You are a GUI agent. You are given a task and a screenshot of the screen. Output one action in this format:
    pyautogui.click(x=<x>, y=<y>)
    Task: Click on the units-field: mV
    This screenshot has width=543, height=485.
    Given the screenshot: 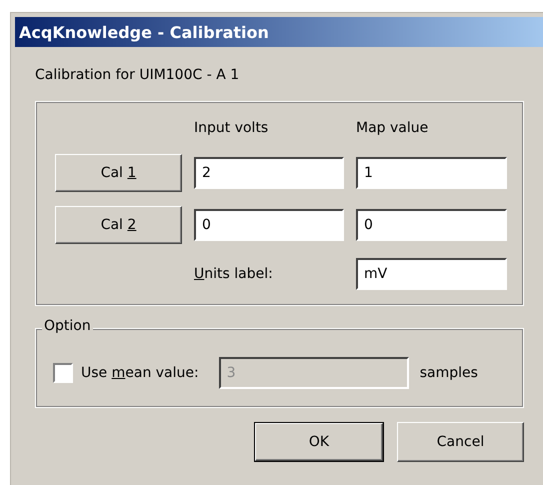 What is the action you would take?
    pyautogui.click(x=431, y=274)
    